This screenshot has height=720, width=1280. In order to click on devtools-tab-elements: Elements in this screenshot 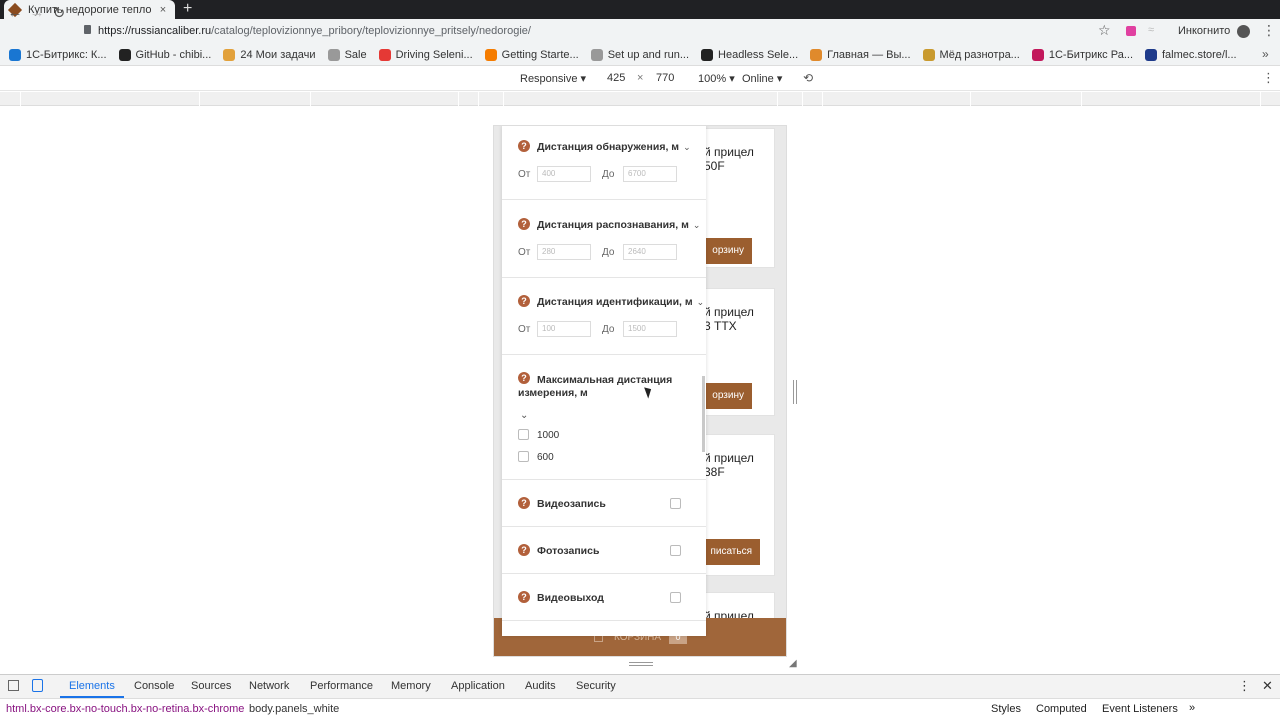, I will do `click(92, 686)`.